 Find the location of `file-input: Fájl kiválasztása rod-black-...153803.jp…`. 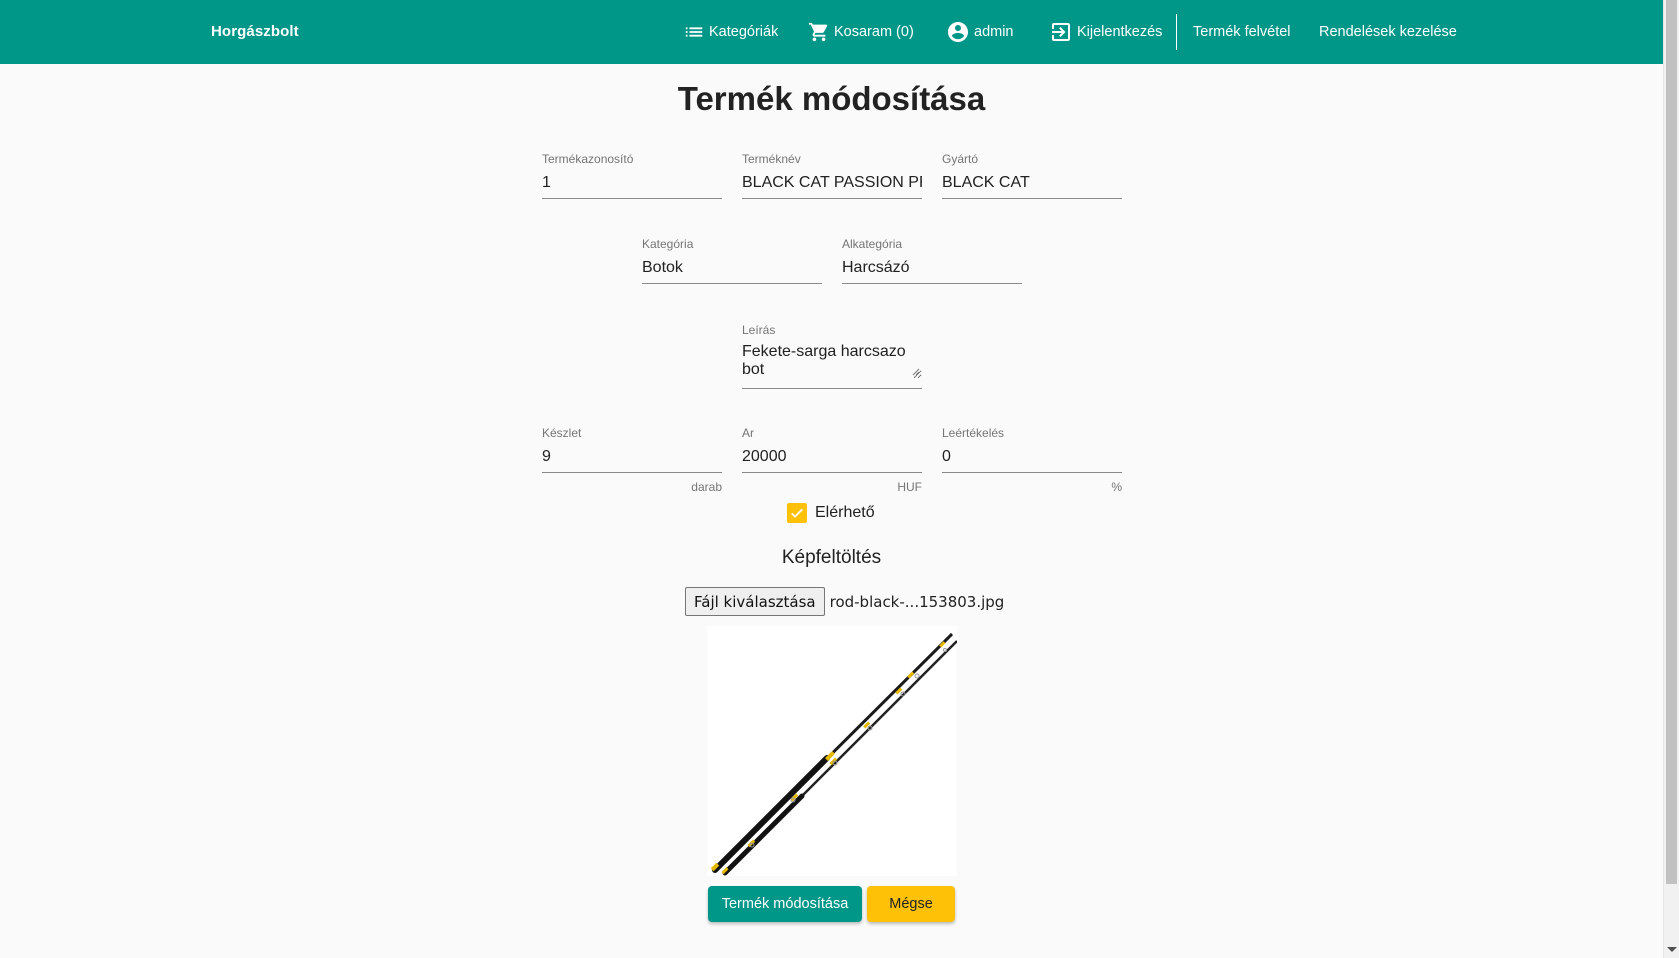

file-input: Fájl kiválasztása rod-black-...153803.jp… is located at coordinates (844, 601).